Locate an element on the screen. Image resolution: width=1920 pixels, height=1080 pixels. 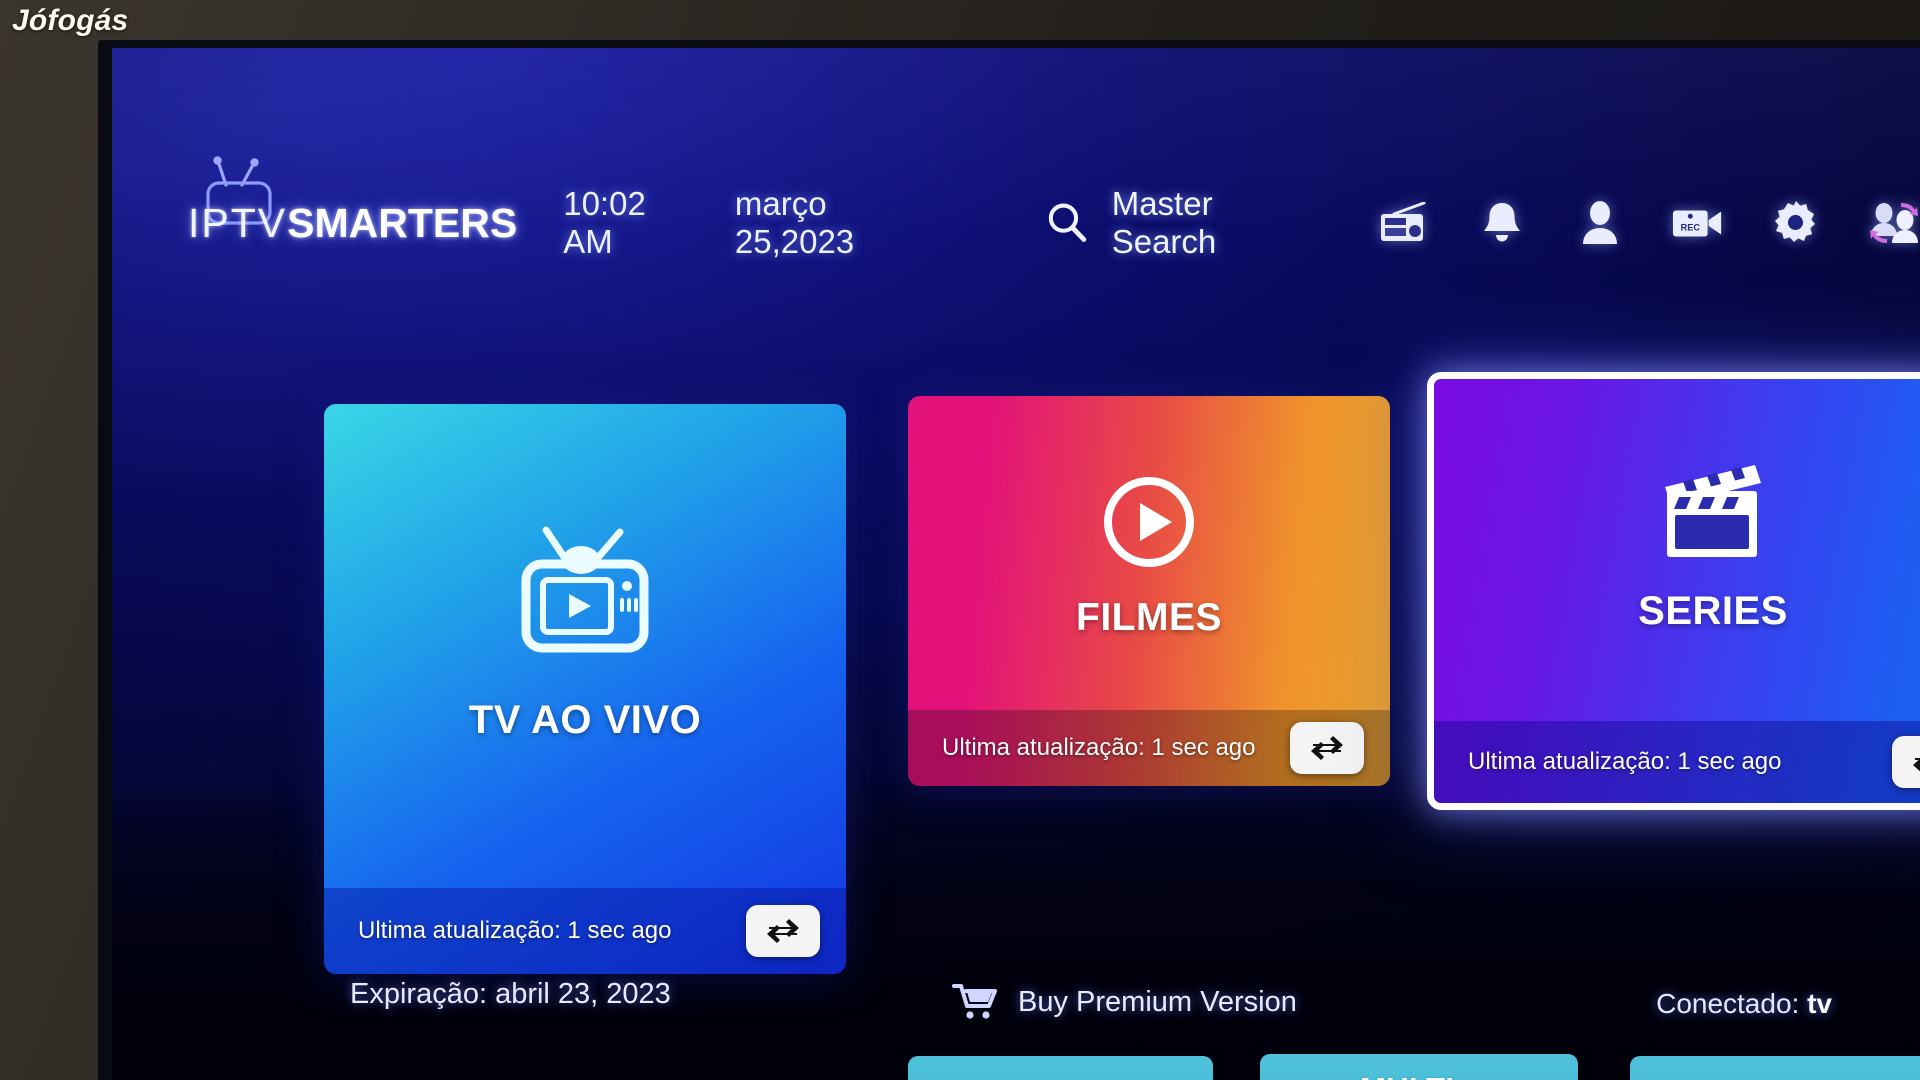
card-movies-footer: Ultima atualização: 1 sec ago is located at coordinates (1149, 748).